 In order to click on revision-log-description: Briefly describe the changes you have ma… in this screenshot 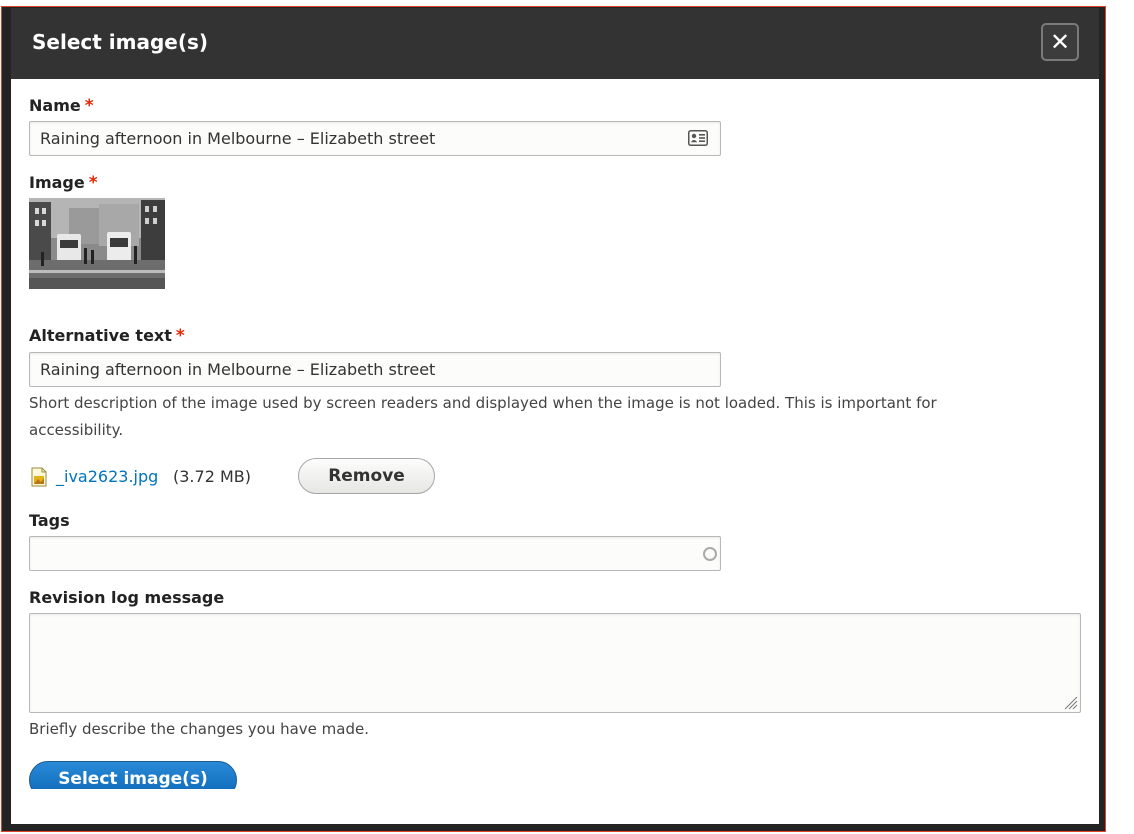, I will do `click(199, 729)`.